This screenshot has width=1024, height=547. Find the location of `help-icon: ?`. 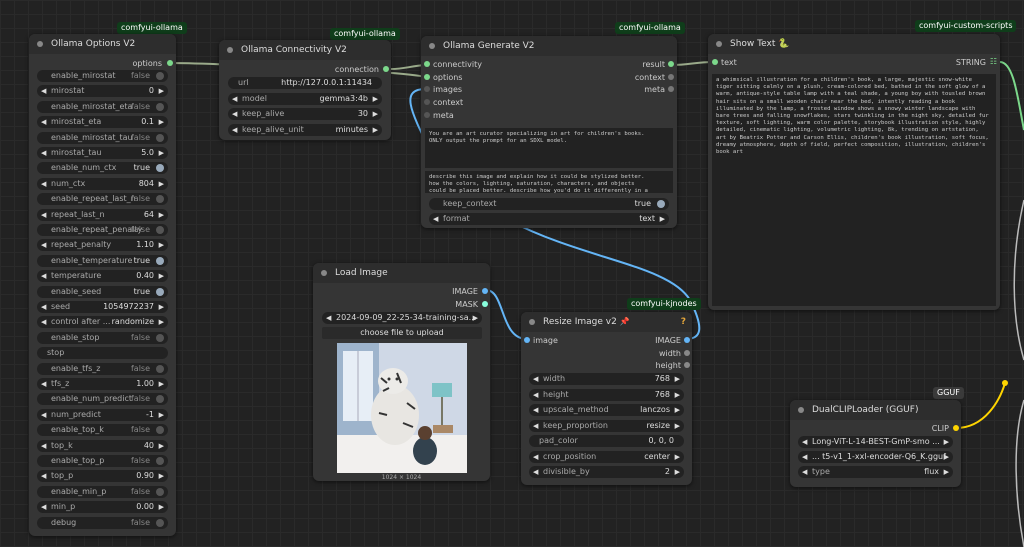

help-icon: ? is located at coordinates (683, 322).